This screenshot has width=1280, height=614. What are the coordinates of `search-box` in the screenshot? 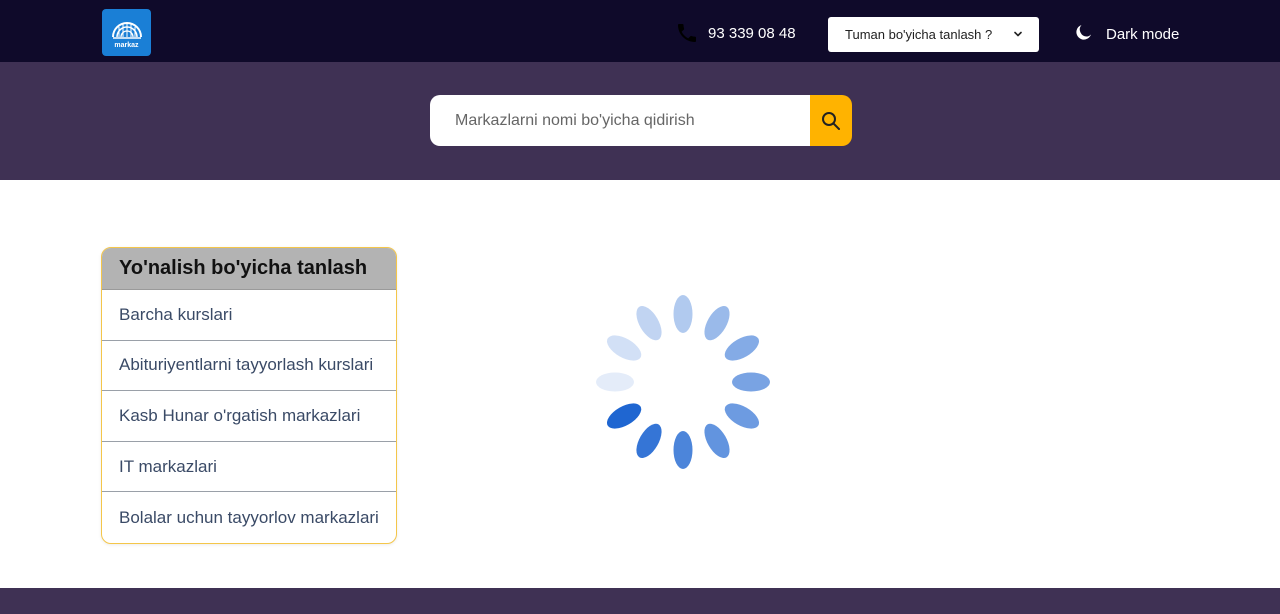 It's located at (620, 120).